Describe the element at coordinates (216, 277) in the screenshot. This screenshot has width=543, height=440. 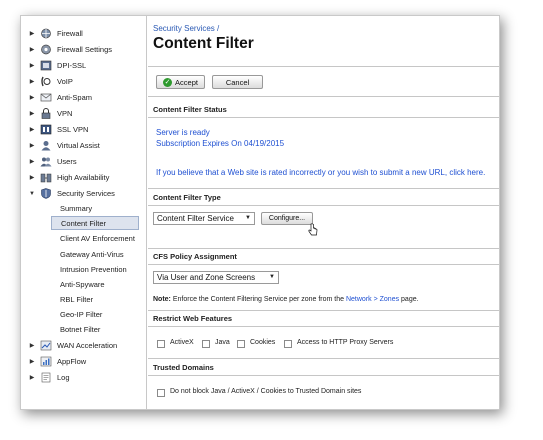
I see `policy-assignment-select: Via User and Zone Screens ▼` at that location.